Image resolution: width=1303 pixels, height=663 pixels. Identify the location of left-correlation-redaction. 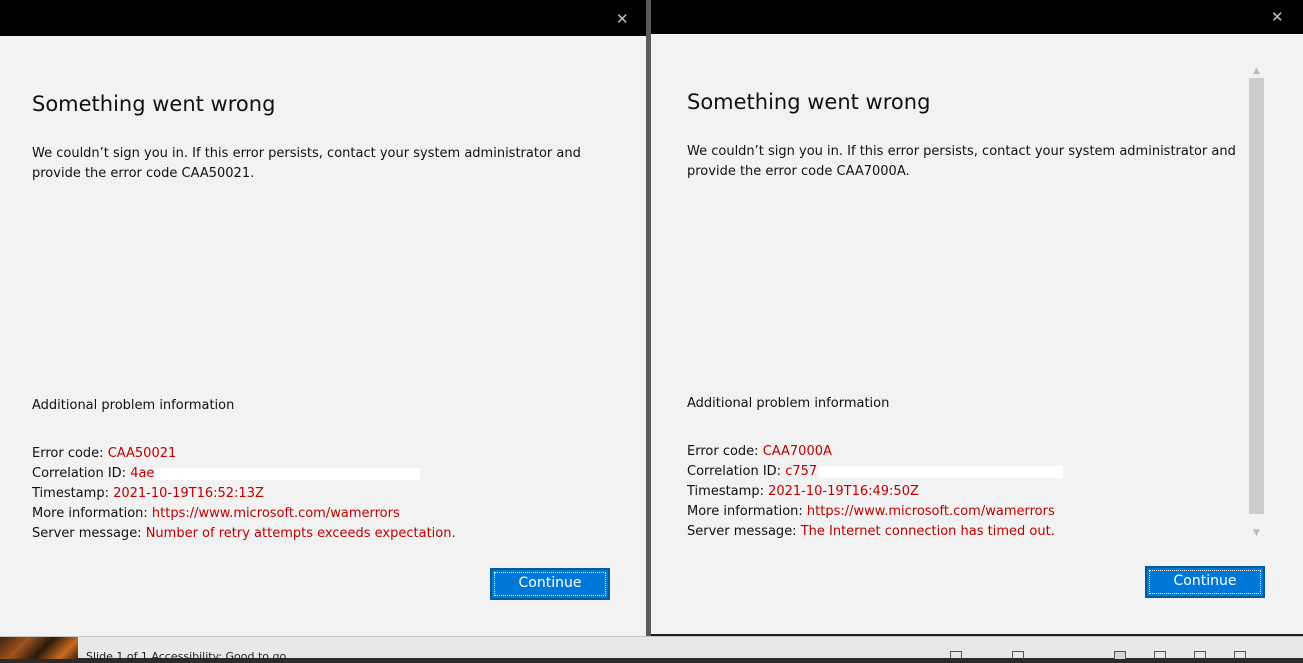
(288, 473).